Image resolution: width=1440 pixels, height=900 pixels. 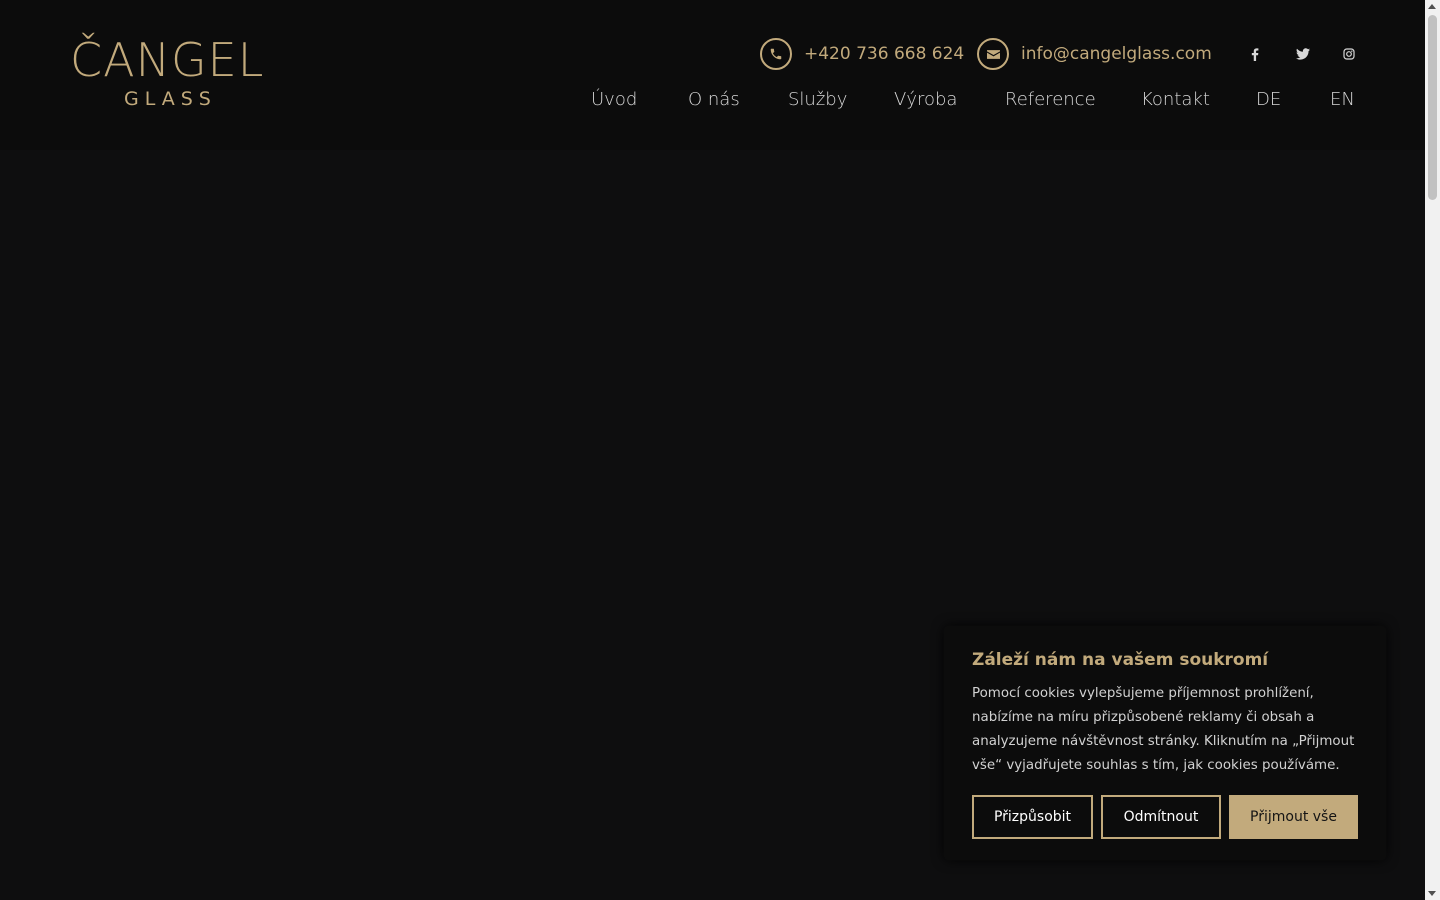 What do you see at coordinates (1293, 817) in the screenshot?
I see `accept-all-button: Přijmout vše` at bounding box center [1293, 817].